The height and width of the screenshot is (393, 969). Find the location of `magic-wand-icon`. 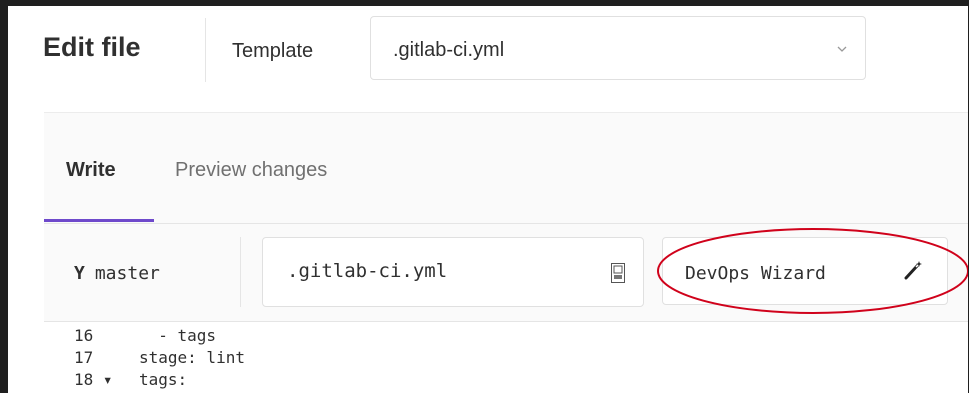

magic-wand-icon is located at coordinates (913, 270).